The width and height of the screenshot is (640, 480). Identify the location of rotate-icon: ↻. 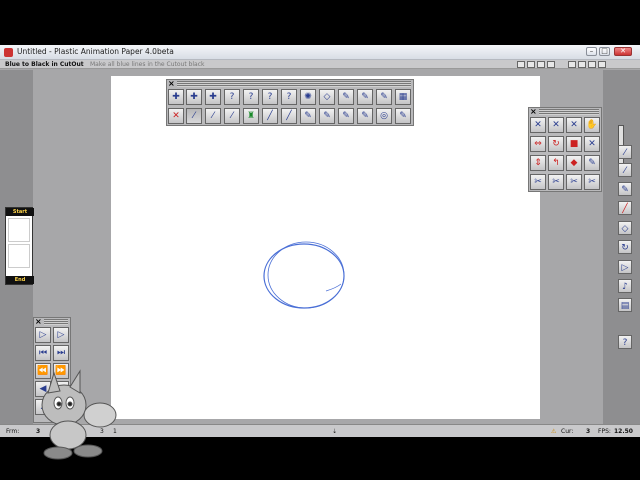
(556, 144).